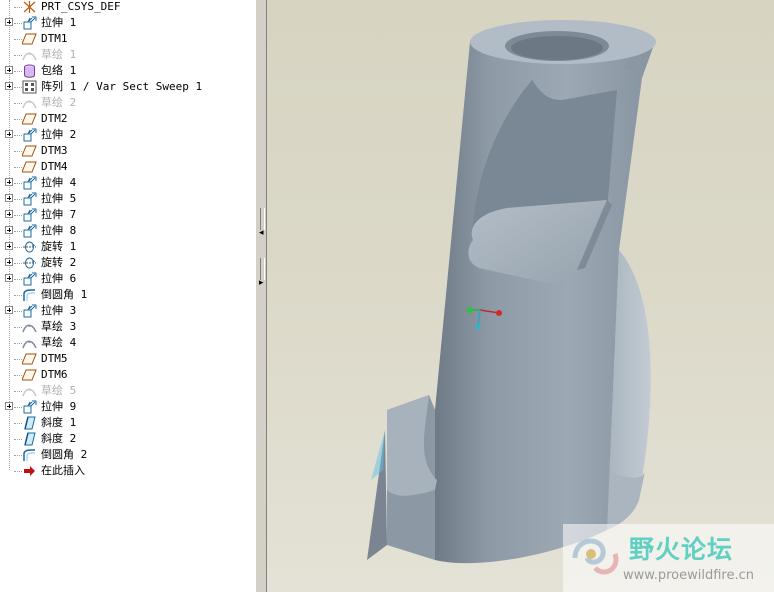 Image resolution: width=774 pixels, height=592 pixels. What do you see at coordinates (29, 455) in the screenshot?
I see `round-icon` at bounding box center [29, 455].